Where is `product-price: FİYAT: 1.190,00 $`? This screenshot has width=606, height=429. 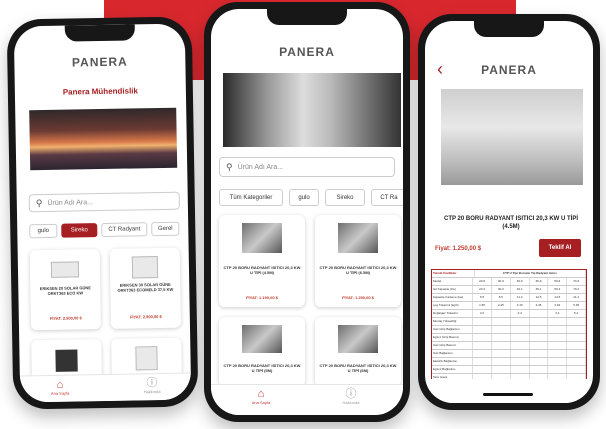
product-price: FİYAT: 1.190,00 $ is located at coordinates (262, 297).